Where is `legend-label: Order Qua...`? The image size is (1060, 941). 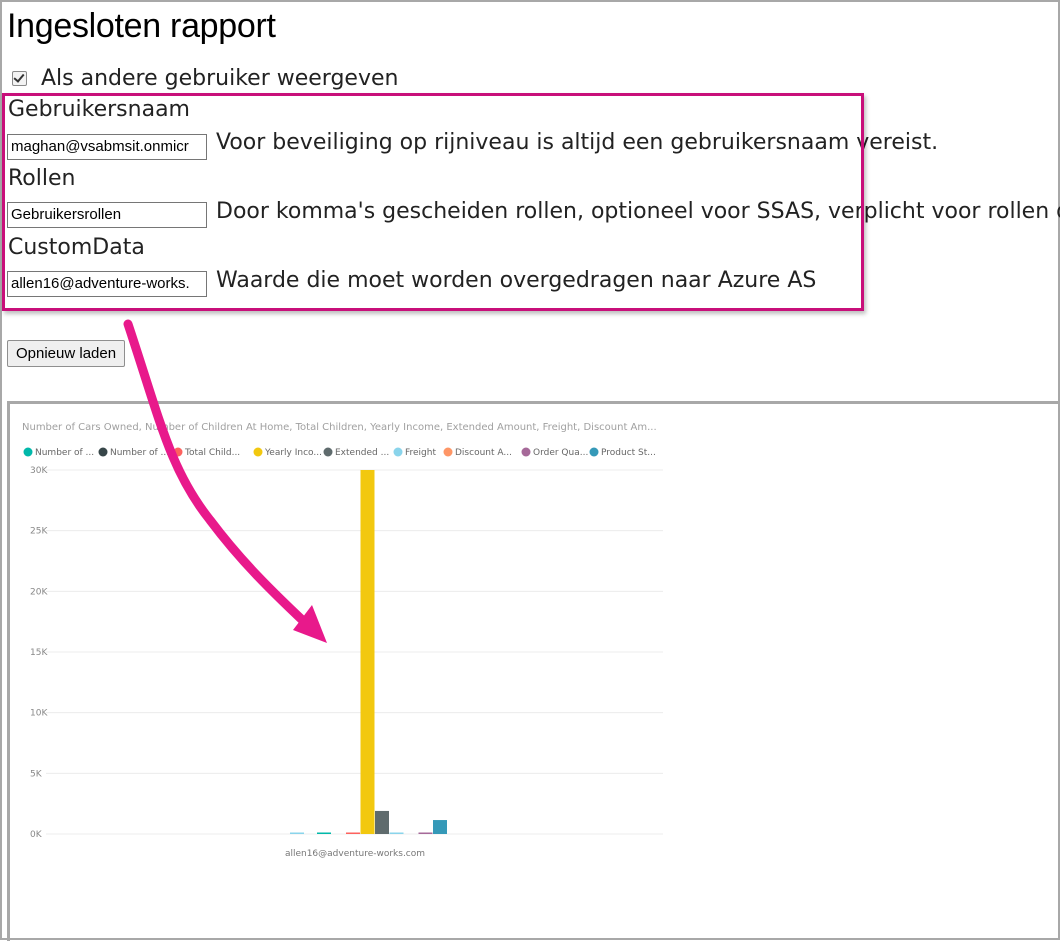
legend-label: Order Qua... is located at coordinates (560, 453).